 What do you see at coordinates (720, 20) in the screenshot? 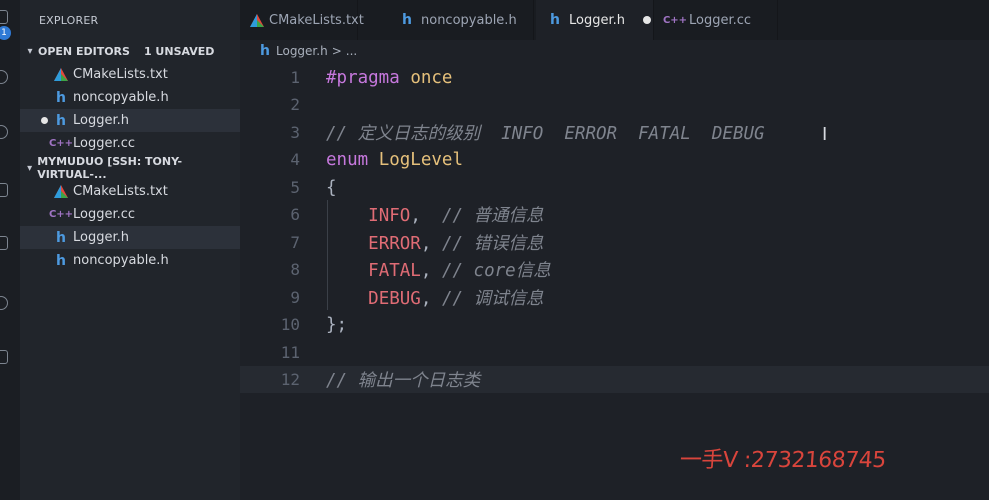
I see `tab-label: Logger.cc` at bounding box center [720, 20].